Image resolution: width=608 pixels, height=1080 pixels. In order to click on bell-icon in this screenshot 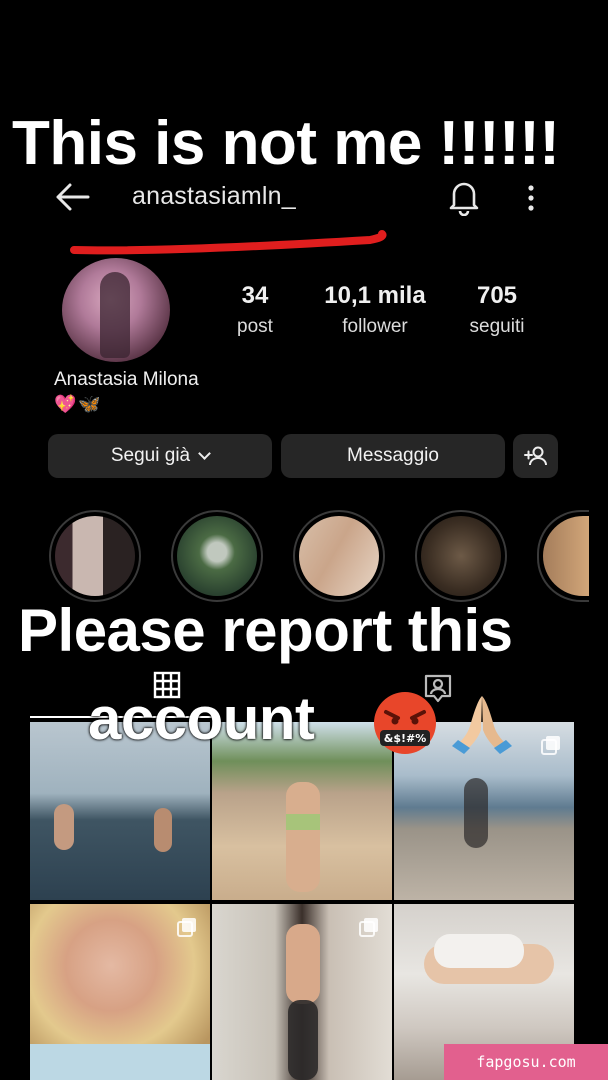, I will do `click(464, 197)`.